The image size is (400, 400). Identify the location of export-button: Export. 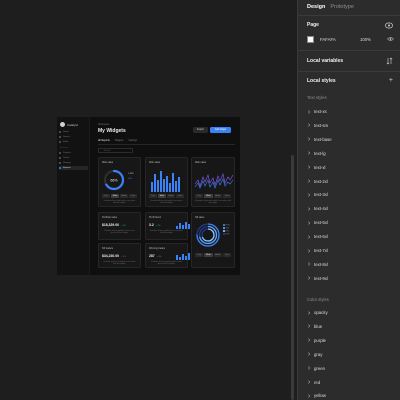
(200, 130).